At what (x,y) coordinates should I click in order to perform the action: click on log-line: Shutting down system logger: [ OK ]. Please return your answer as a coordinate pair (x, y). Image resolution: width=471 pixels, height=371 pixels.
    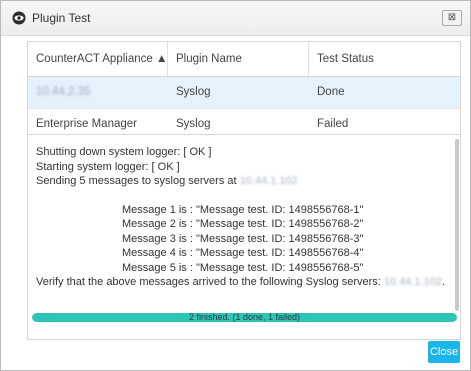
    Looking at the image, I should click on (124, 152).